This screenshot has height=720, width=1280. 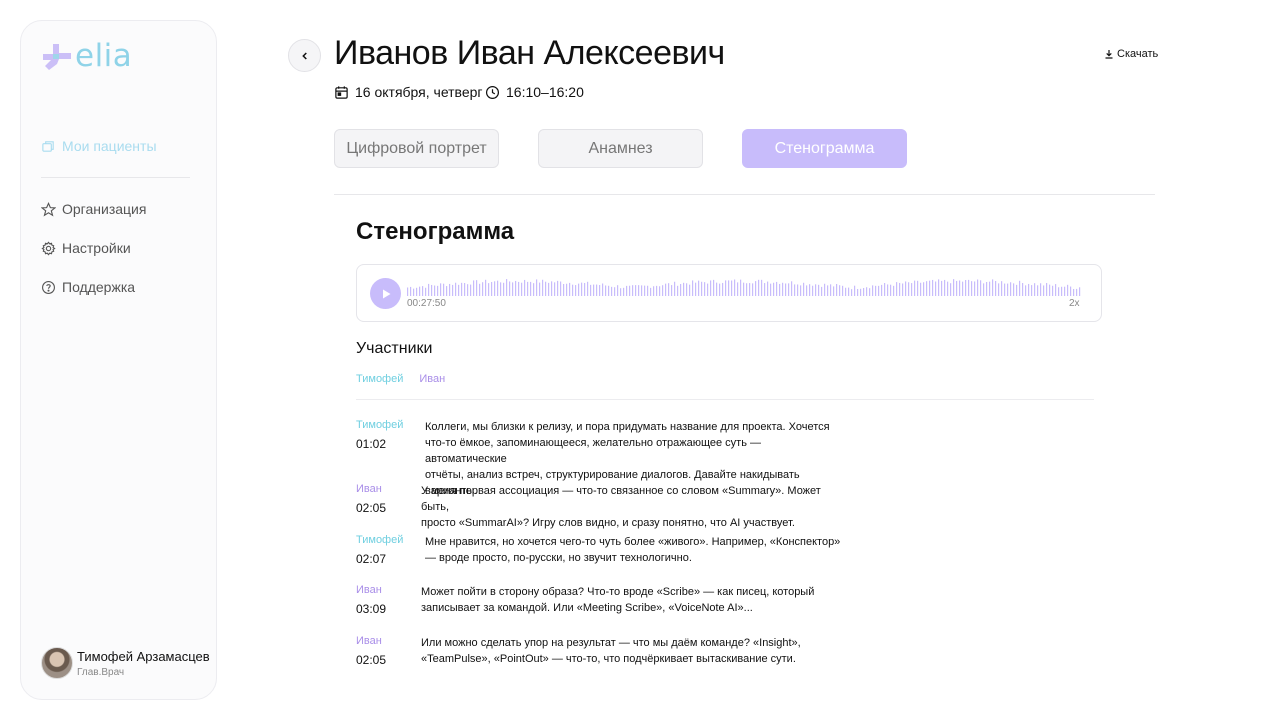 What do you see at coordinates (432, 379) in the screenshot?
I see `participant-name: Иван` at bounding box center [432, 379].